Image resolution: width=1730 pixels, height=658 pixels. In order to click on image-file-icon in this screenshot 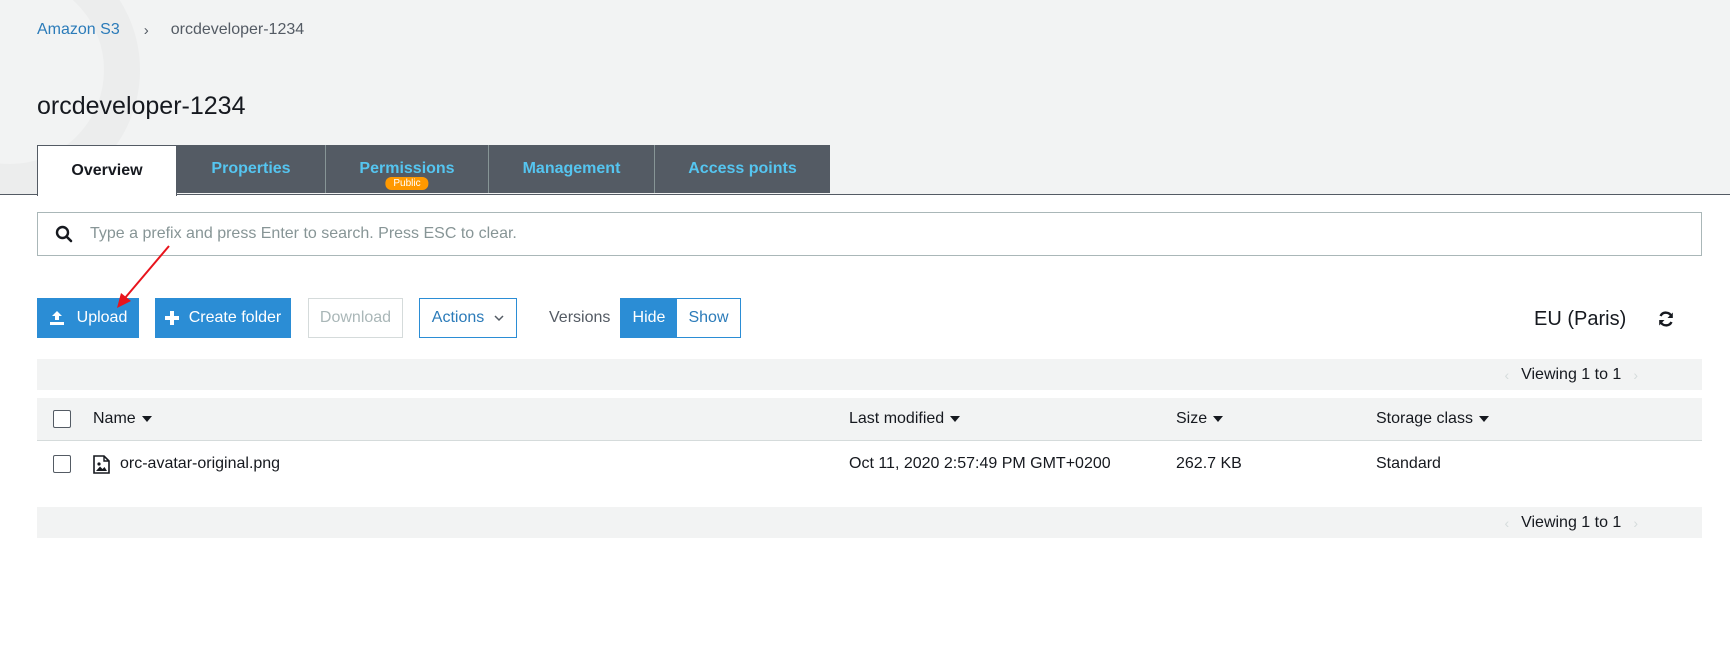, I will do `click(101, 464)`.